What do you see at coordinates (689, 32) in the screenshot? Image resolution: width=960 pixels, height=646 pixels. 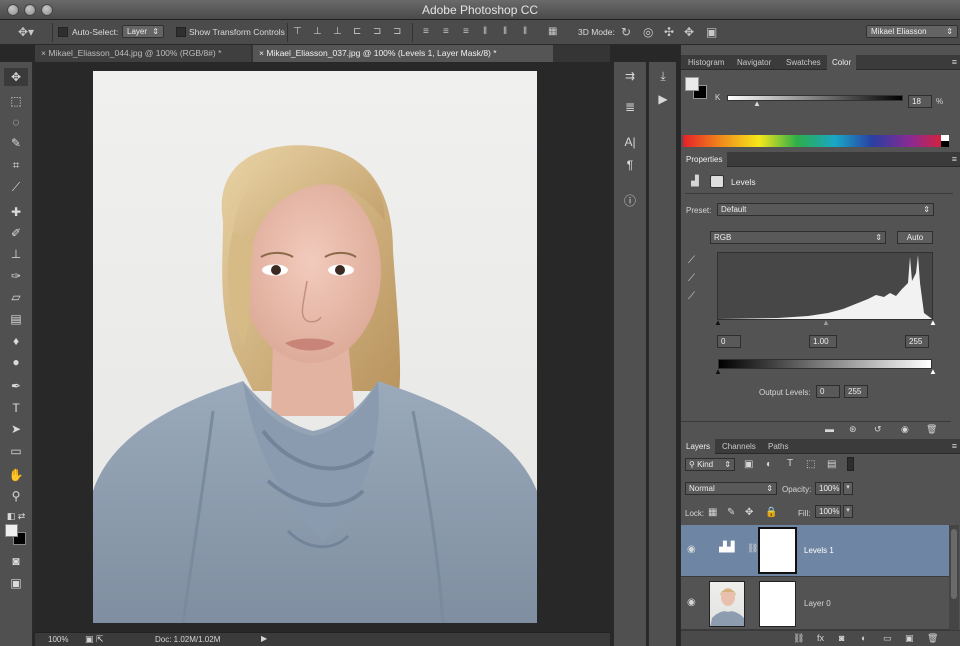 I see `3d-slide-icon: ✥` at bounding box center [689, 32].